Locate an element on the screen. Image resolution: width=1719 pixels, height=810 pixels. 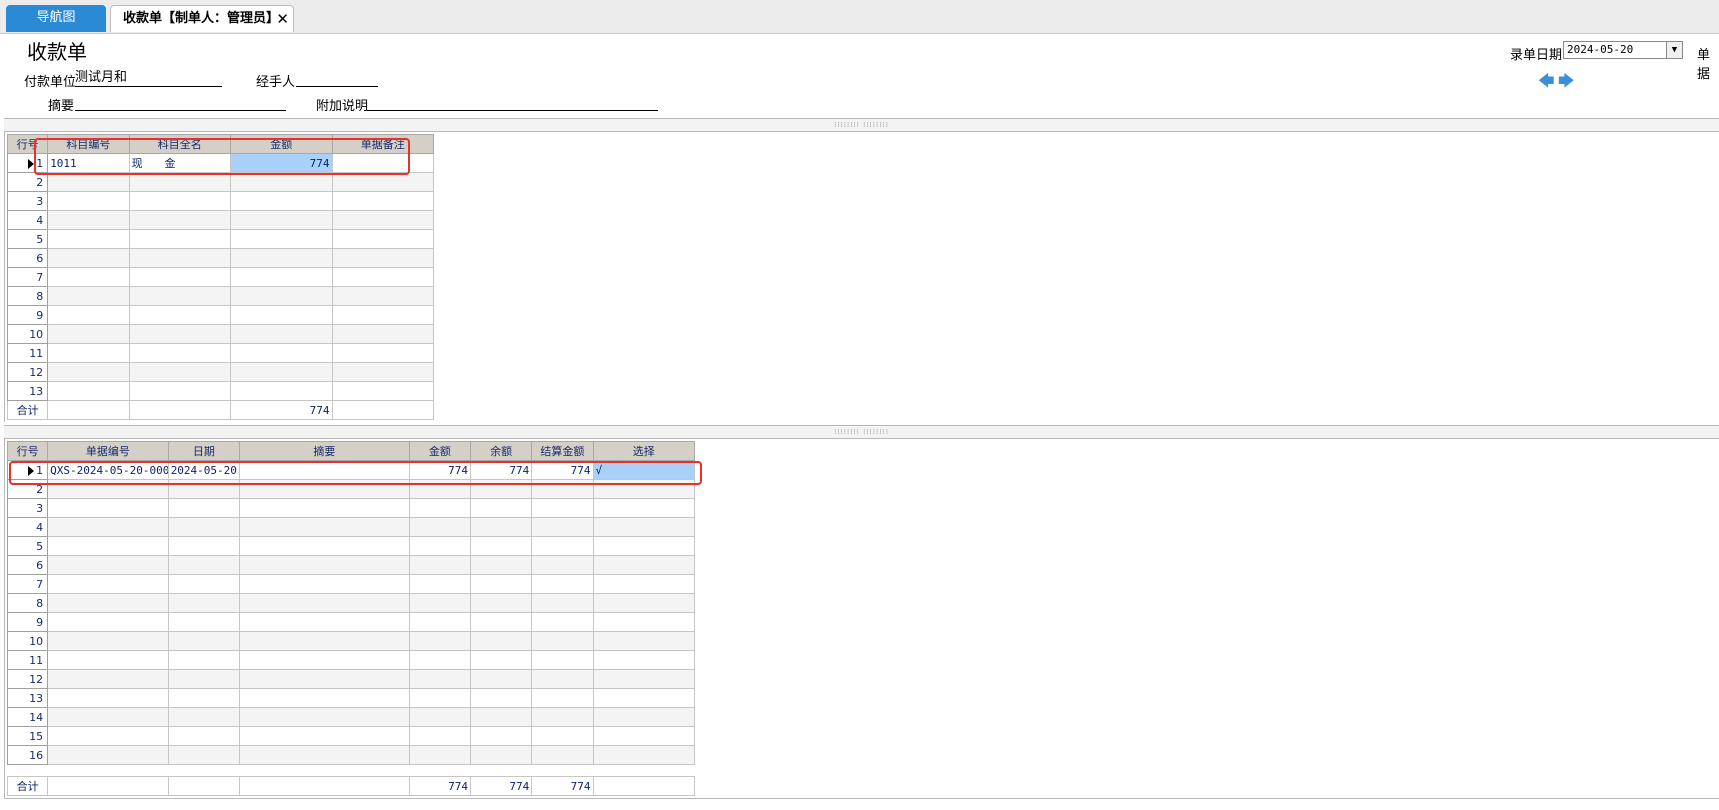
table-row: 5 is located at coordinates (351, 546).